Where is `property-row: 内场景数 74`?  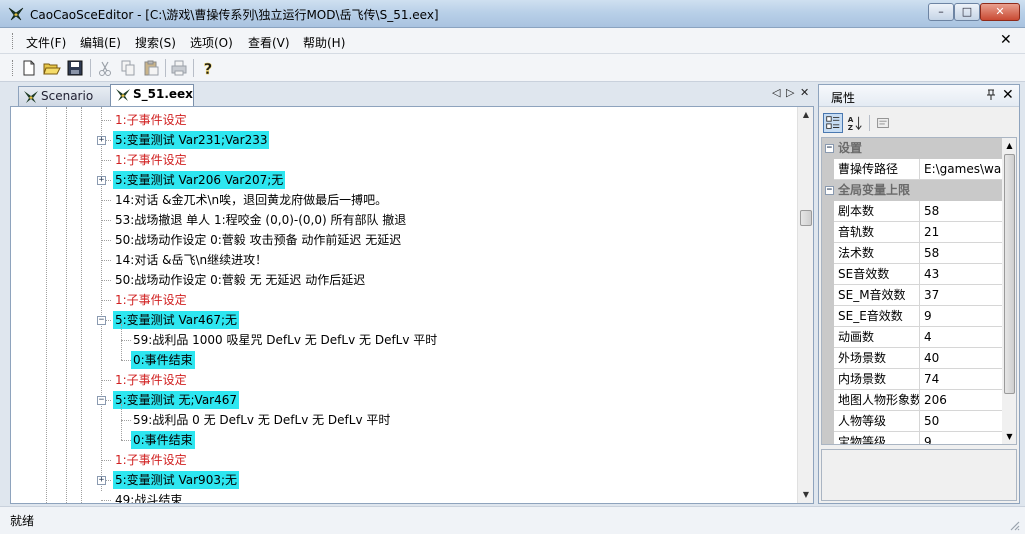
property-row: 内场景数 74 is located at coordinates (912, 379).